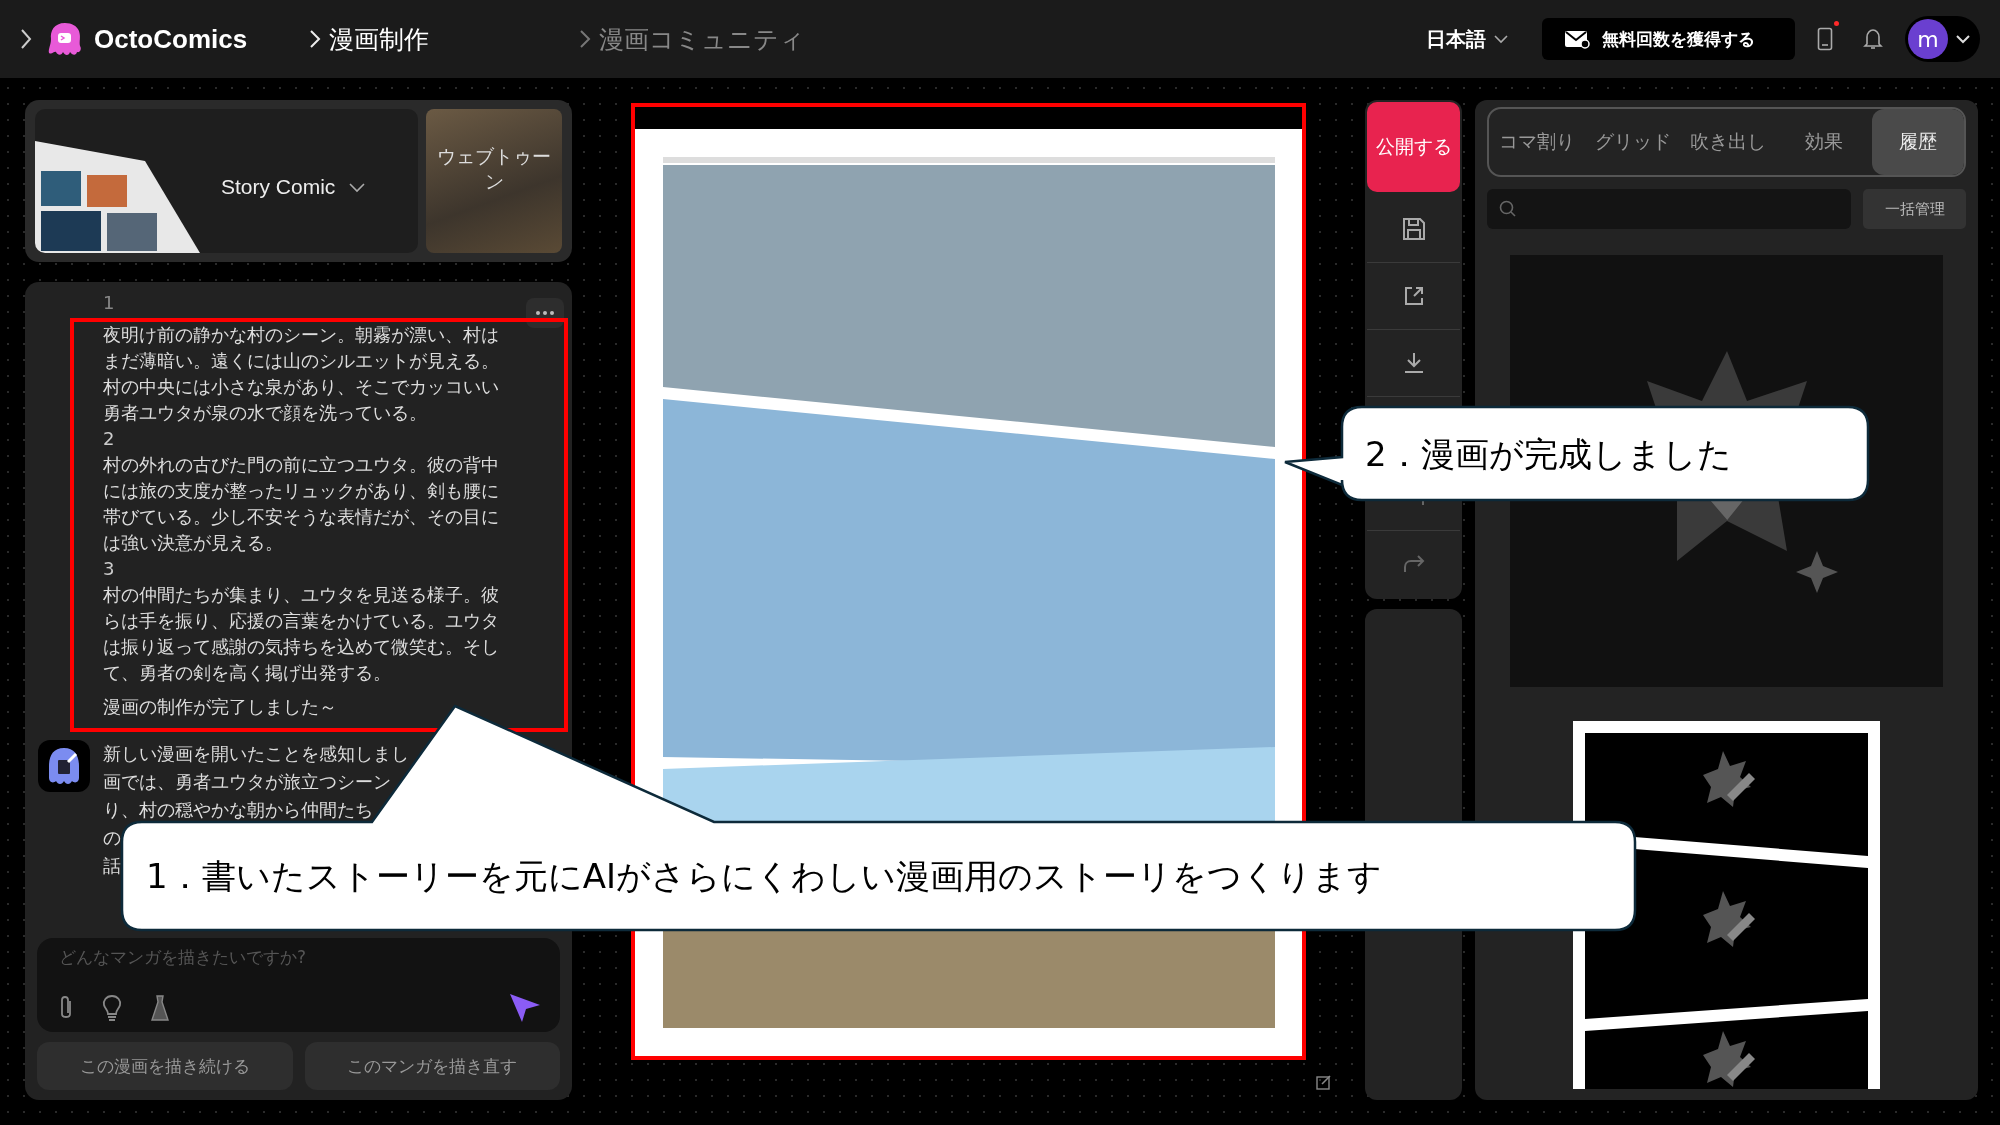  I want to click on phone-icon, so click(1825, 39).